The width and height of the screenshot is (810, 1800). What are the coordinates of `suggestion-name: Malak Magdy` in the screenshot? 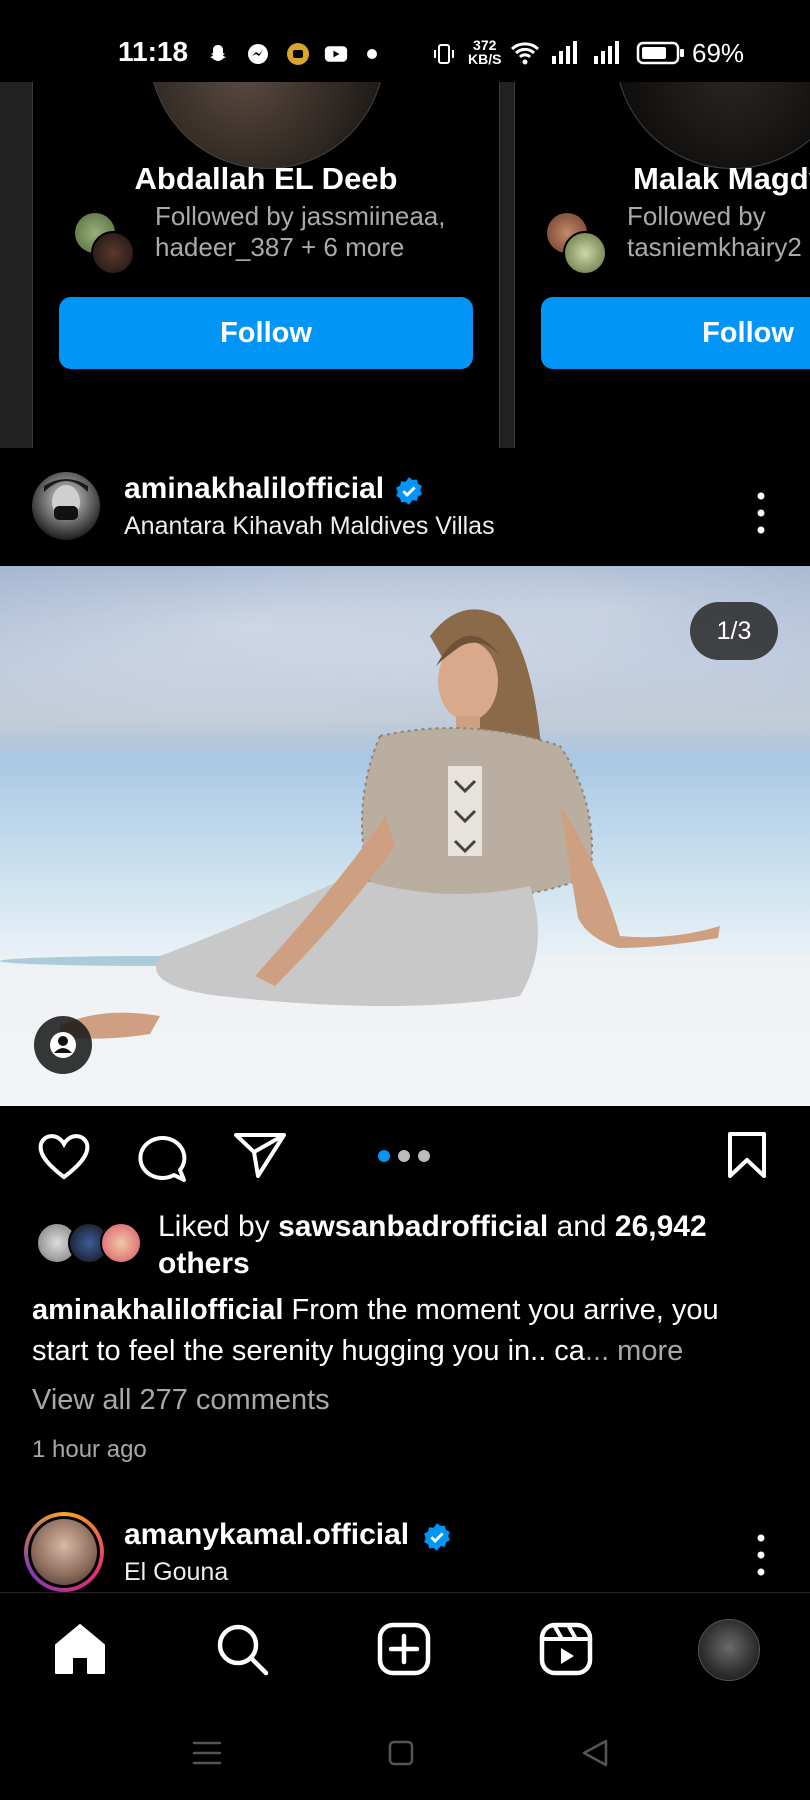 It's located at (721, 179).